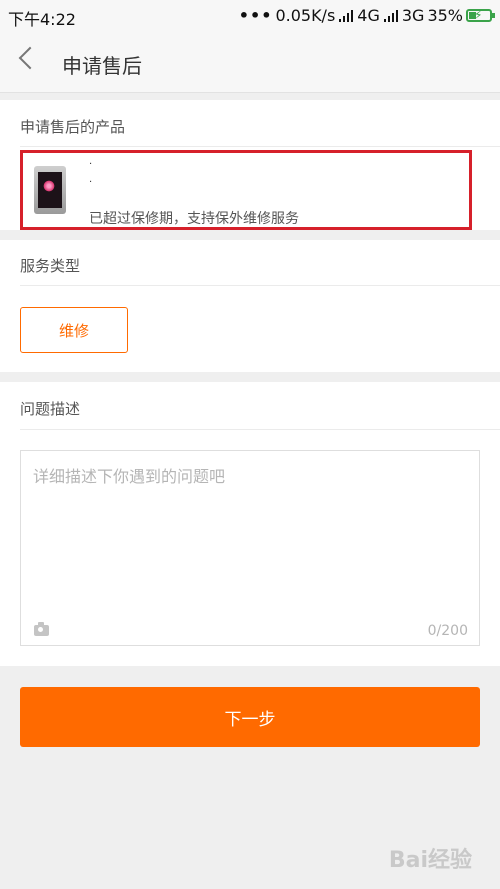 The height and width of the screenshot is (889, 500). Describe the element at coordinates (102, 66) in the screenshot. I see `page-title: 申请售后` at that location.